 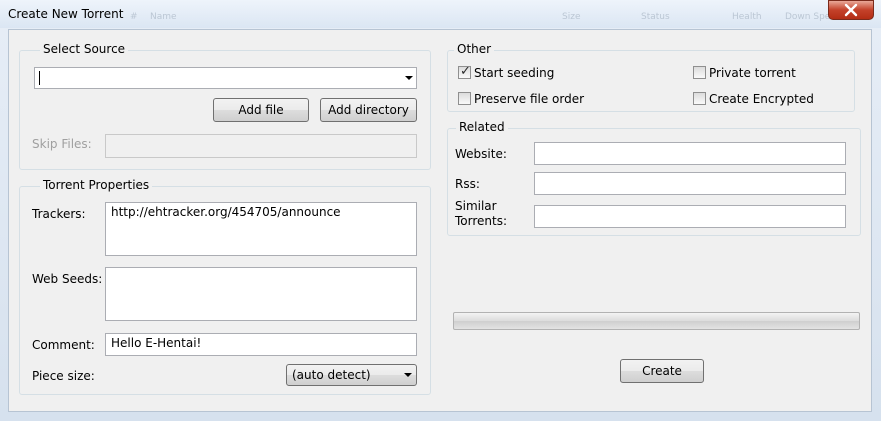 What do you see at coordinates (476, 206) in the screenshot?
I see `similar-torrents-label-line1: Similar` at bounding box center [476, 206].